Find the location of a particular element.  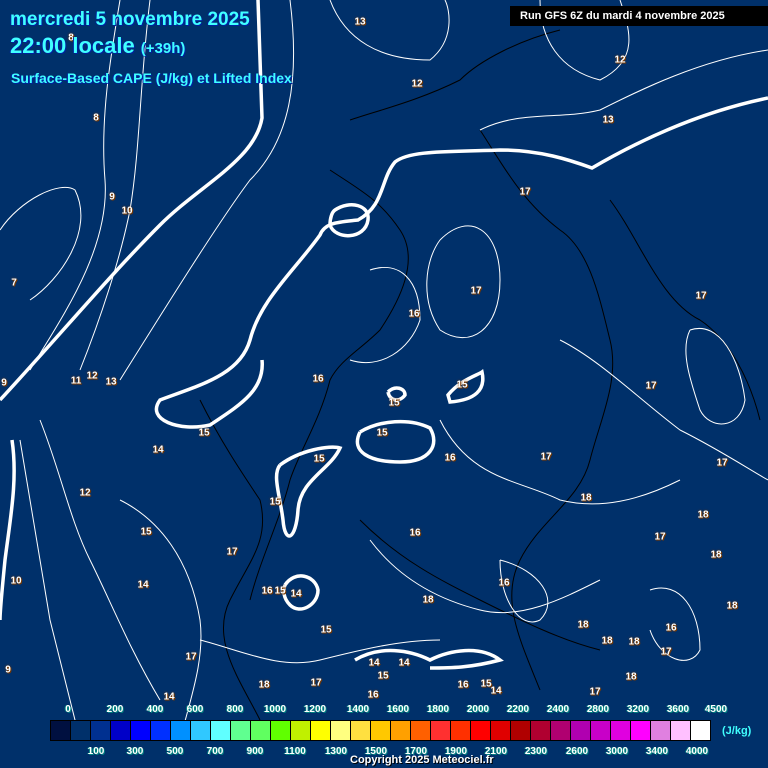

legend-label-bottom: 1100 is located at coordinates (295, 751).